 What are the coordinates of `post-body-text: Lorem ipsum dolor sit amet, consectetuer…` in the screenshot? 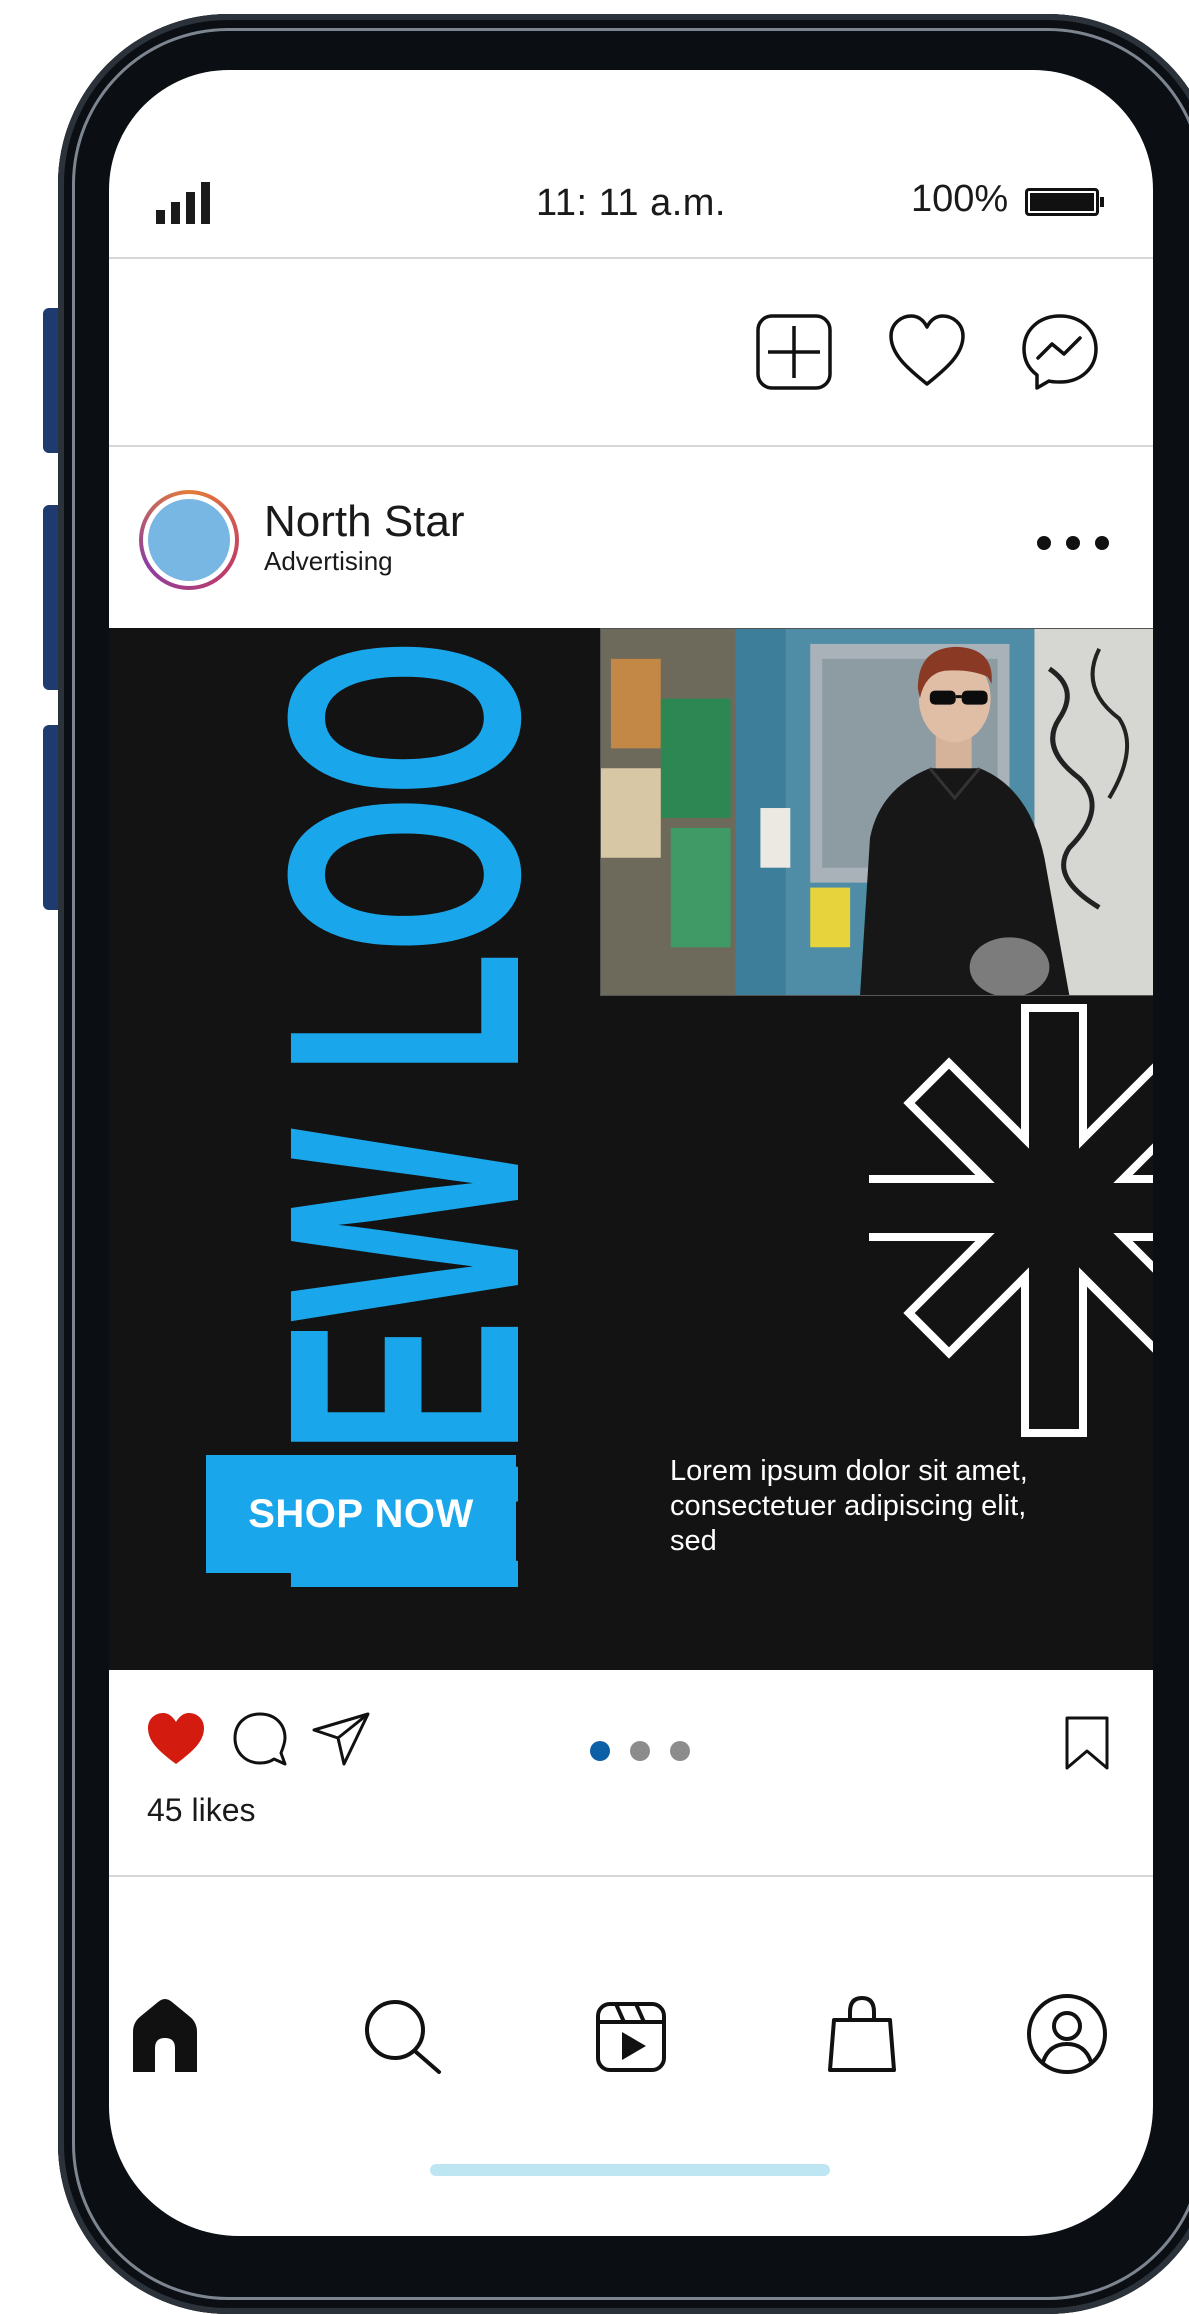 It's located at (849, 1506).